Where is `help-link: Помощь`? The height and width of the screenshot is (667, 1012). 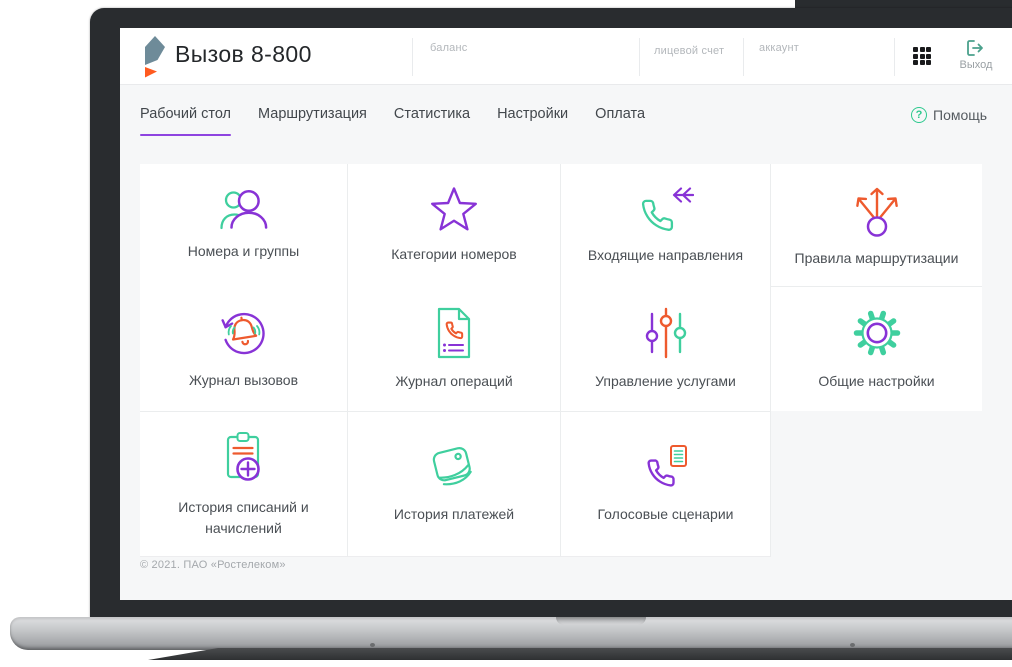 help-link: Помощь is located at coordinates (949, 115).